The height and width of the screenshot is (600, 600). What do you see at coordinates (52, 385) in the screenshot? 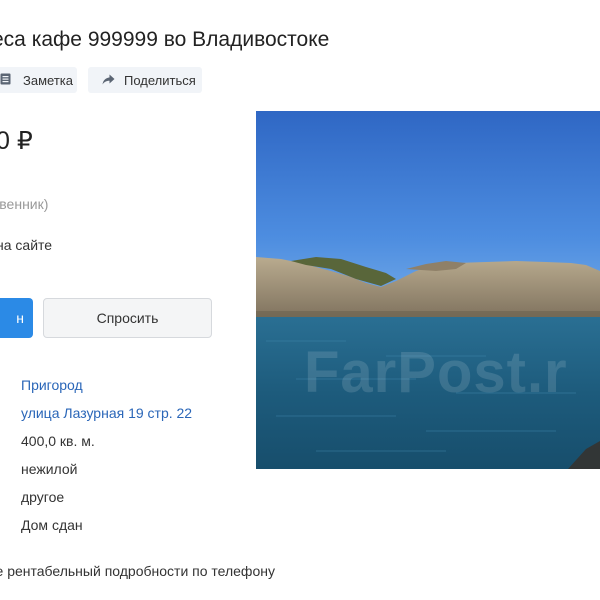
I see `district-link: Пригород` at bounding box center [52, 385].